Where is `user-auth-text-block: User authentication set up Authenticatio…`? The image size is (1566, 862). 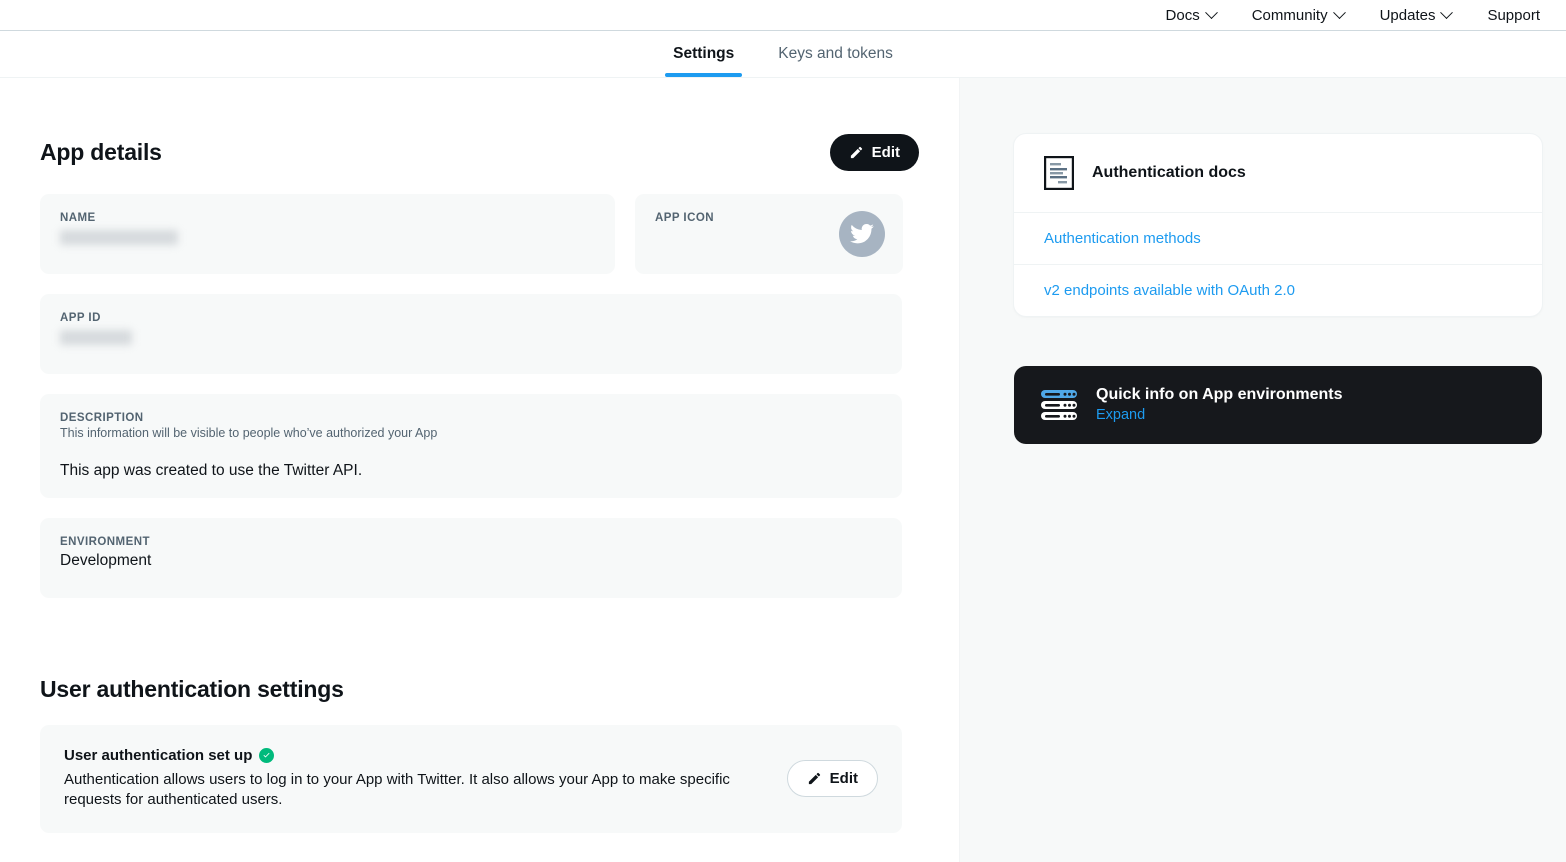 user-auth-text-block: User authentication set up Authenticatio… is located at coordinates (409, 779).